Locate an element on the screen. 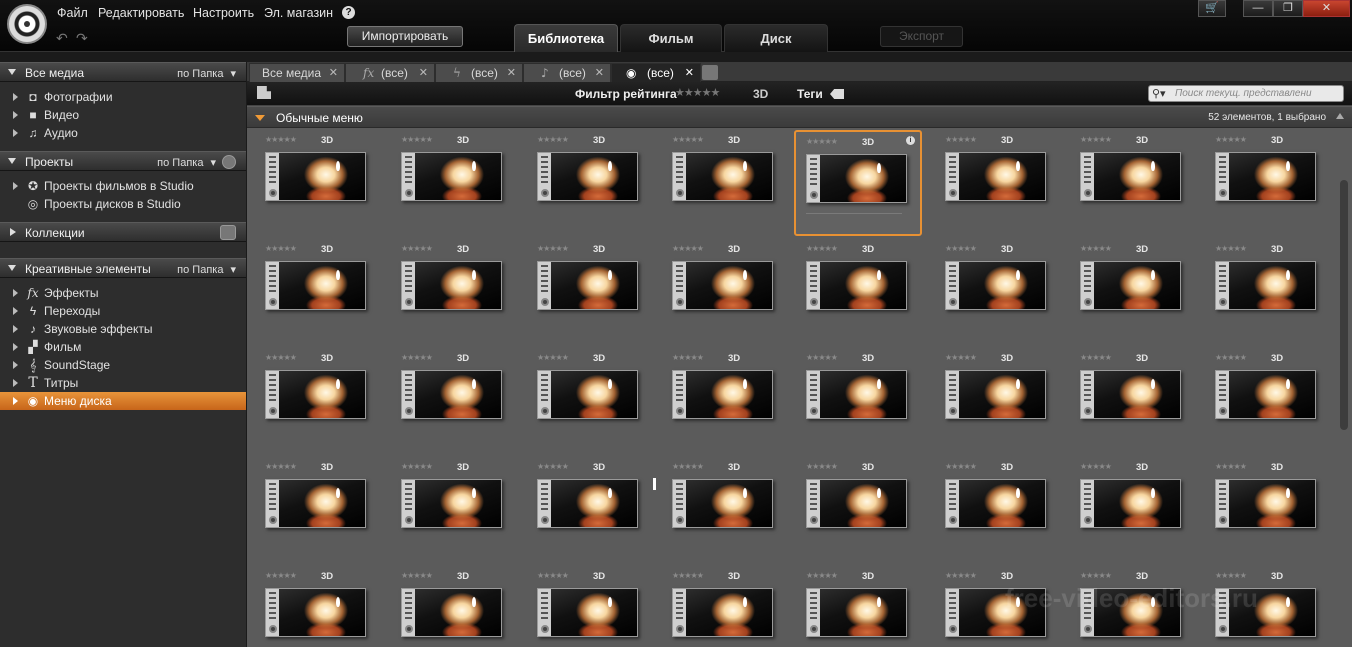  tab-sound-effects: ♪ (все) ✕ is located at coordinates (567, 72).